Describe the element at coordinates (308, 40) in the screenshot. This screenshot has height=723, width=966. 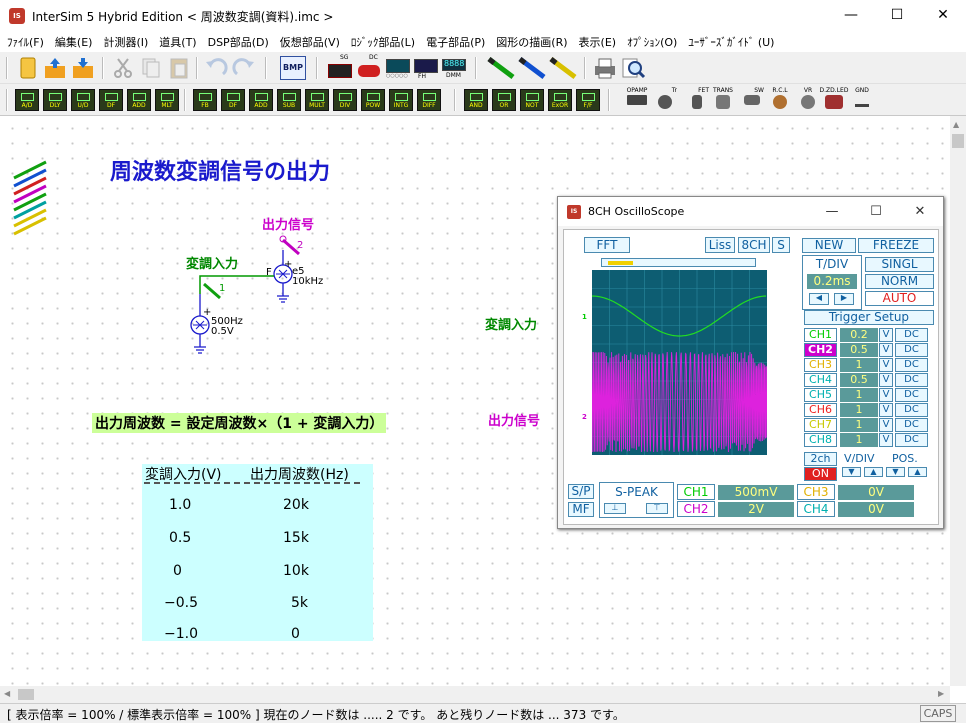
I see `menu-virtual-parts: 仮想部品(V)` at that location.